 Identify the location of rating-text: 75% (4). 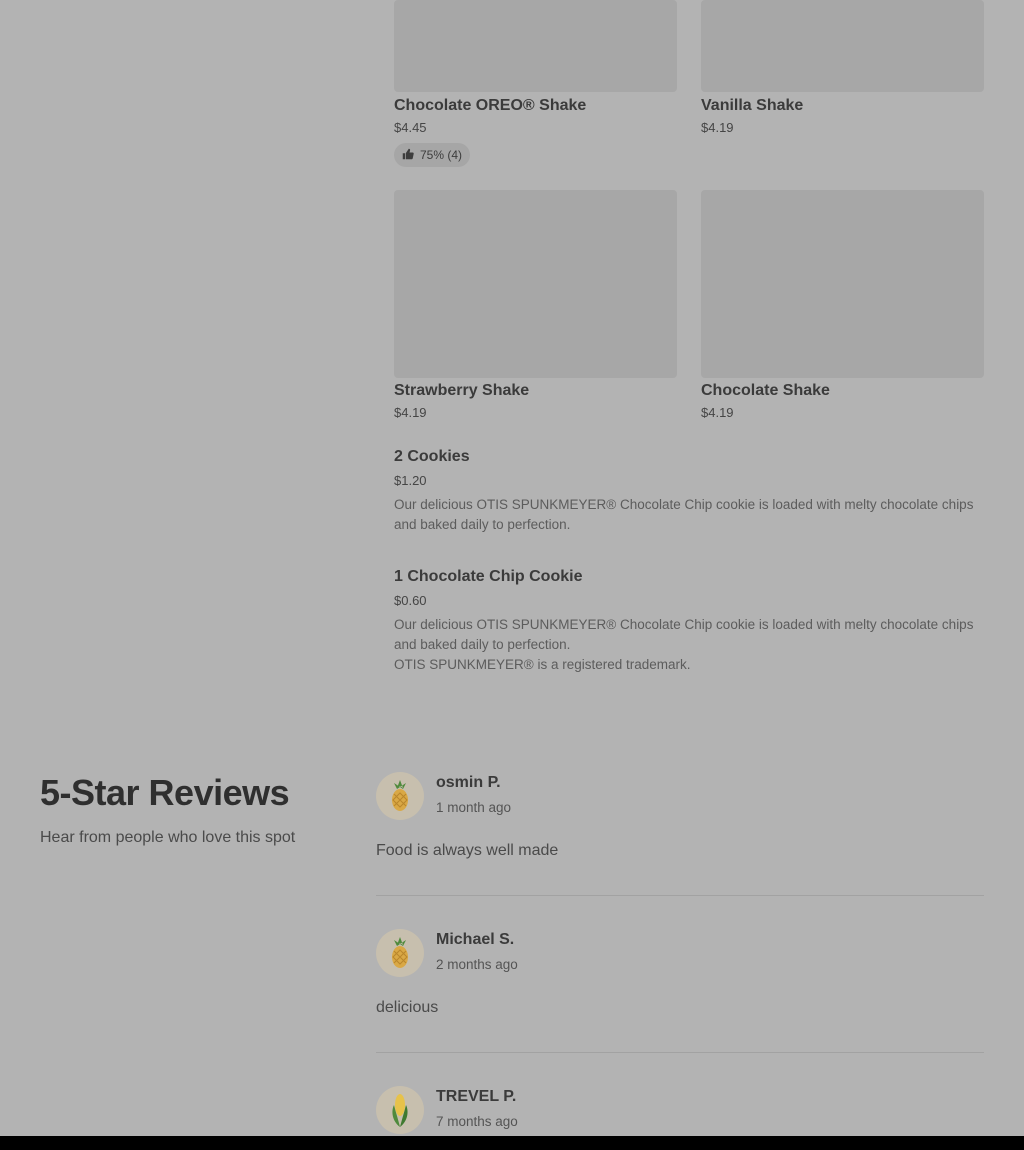
(441, 155).